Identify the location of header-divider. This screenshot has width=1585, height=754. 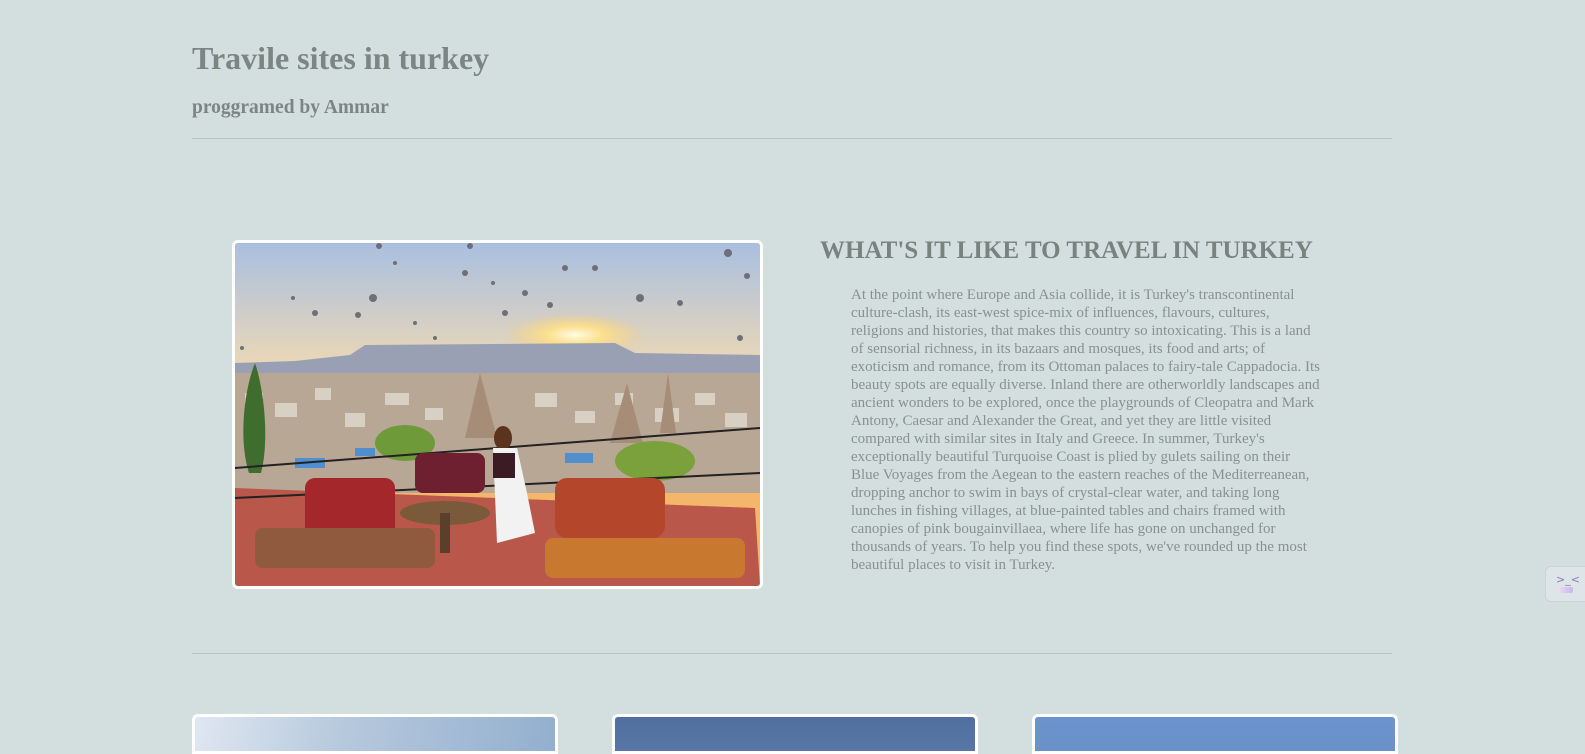
(792, 138).